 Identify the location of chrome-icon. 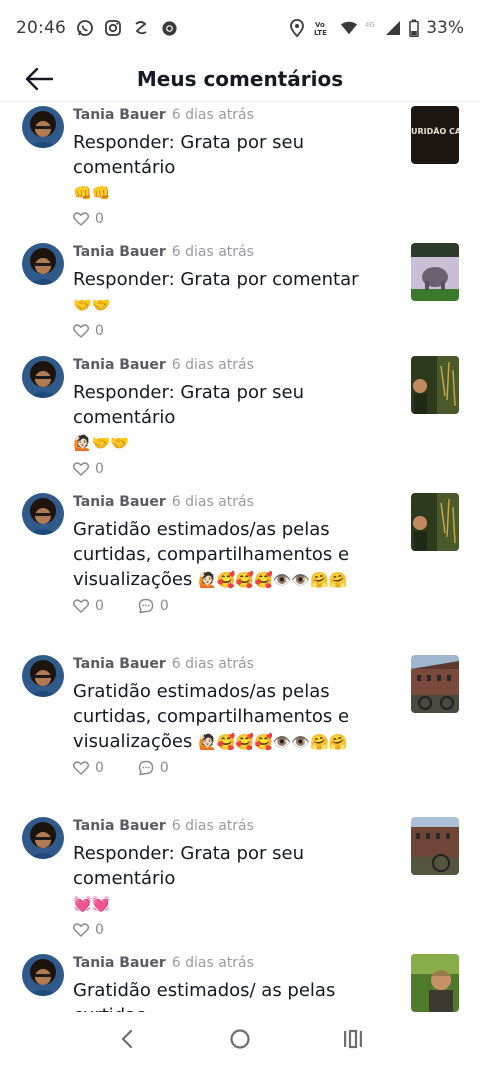
(169, 28).